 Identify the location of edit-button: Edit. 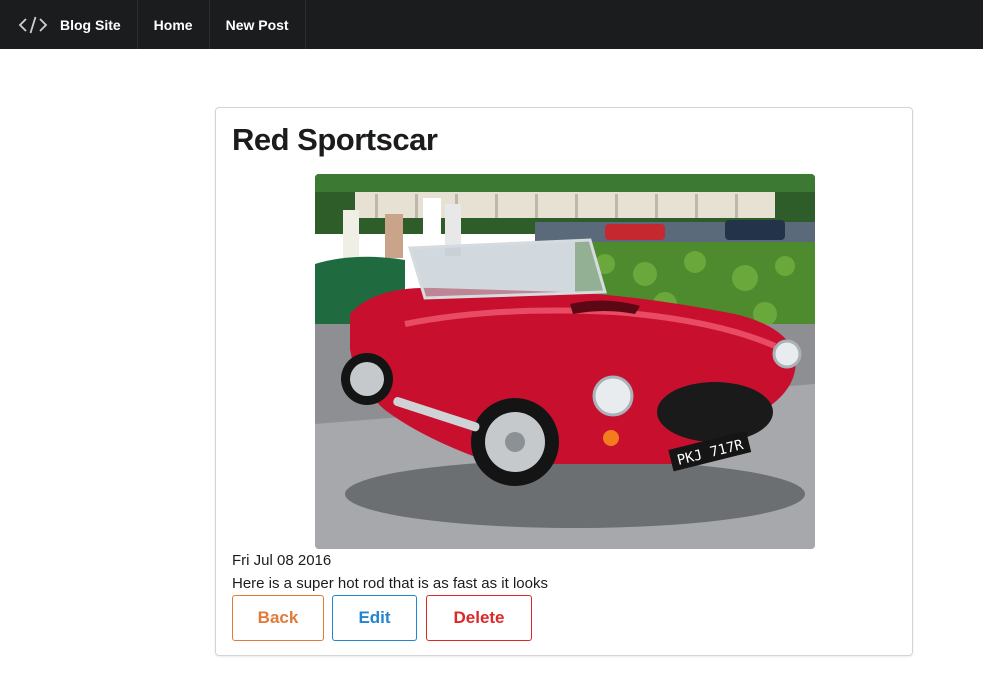
(374, 618).